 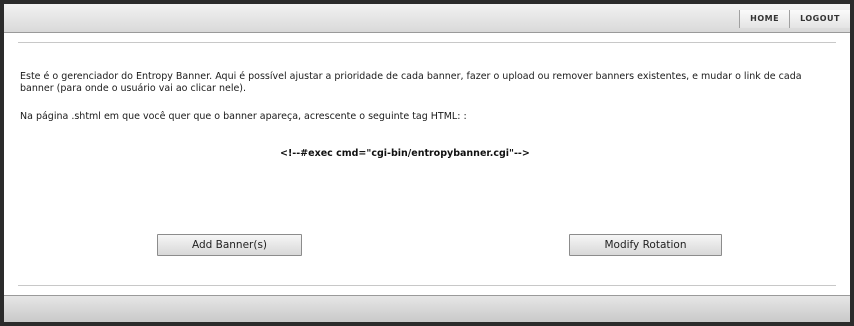 What do you see at coordinates (764, 19) in the screenshot?
I see `home-link: HOME` at bounding box center [764, 19].